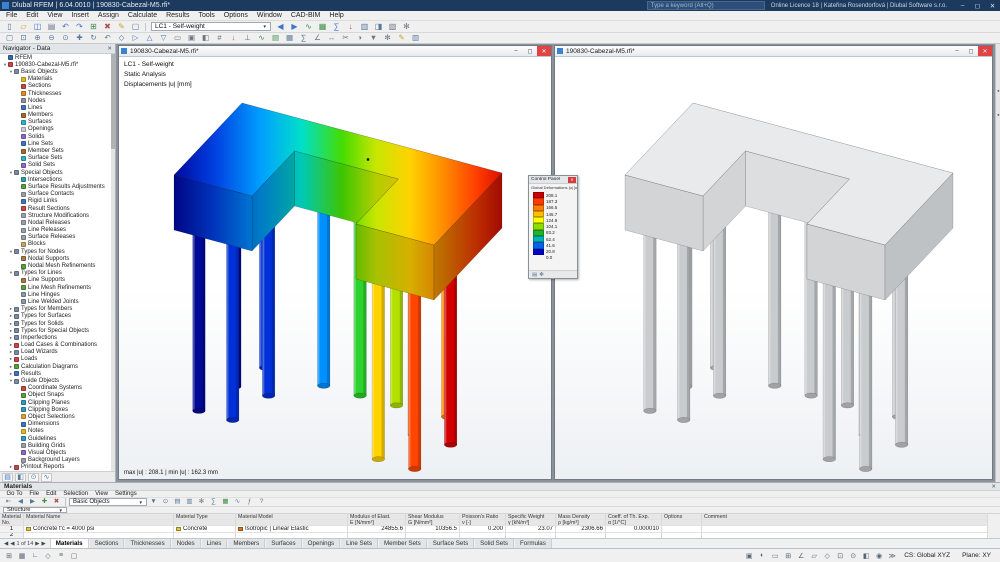 This screenshot has width=1000, height=562. I want to click on nav-item-types-for-lines: ▾ Types for Lines, so click(55, 273).